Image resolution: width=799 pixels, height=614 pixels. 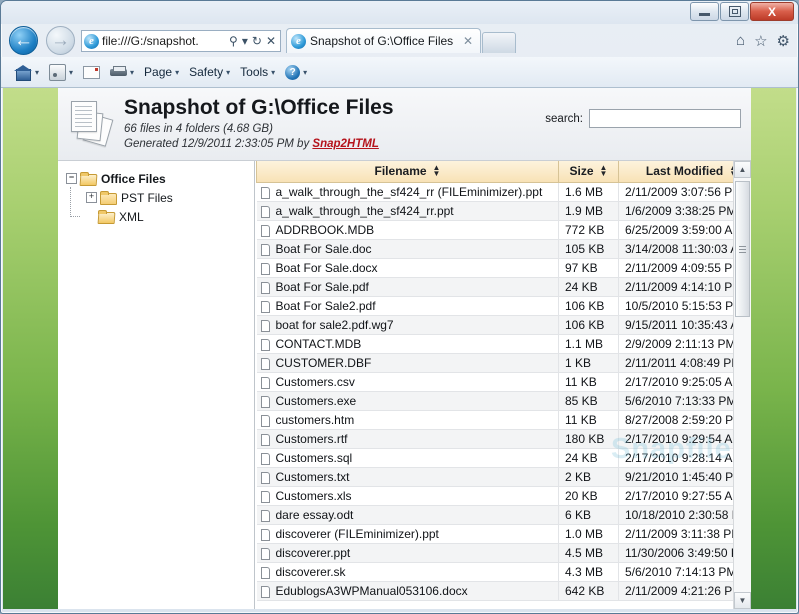 I want to click on table-row: Customers.csv 11 KB 2/17/2010 9:25:05 AM, so click(x=503, y=382).